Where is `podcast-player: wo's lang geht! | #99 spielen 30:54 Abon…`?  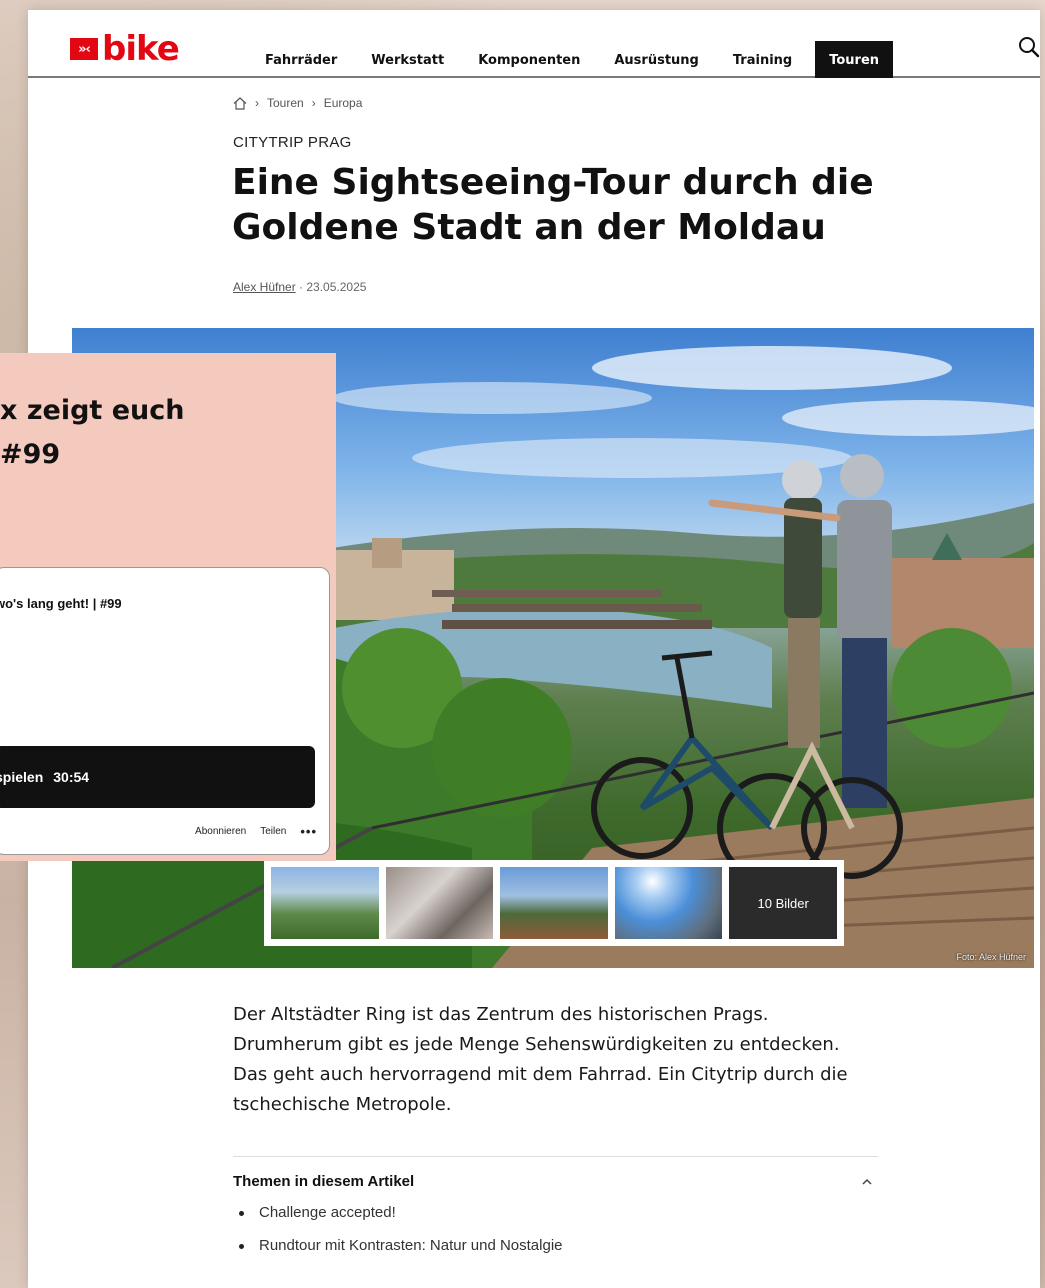
podcast-player: wo's lang geht! | #99 spielen 30:54 Abon… is located at coordinates (165, 711).